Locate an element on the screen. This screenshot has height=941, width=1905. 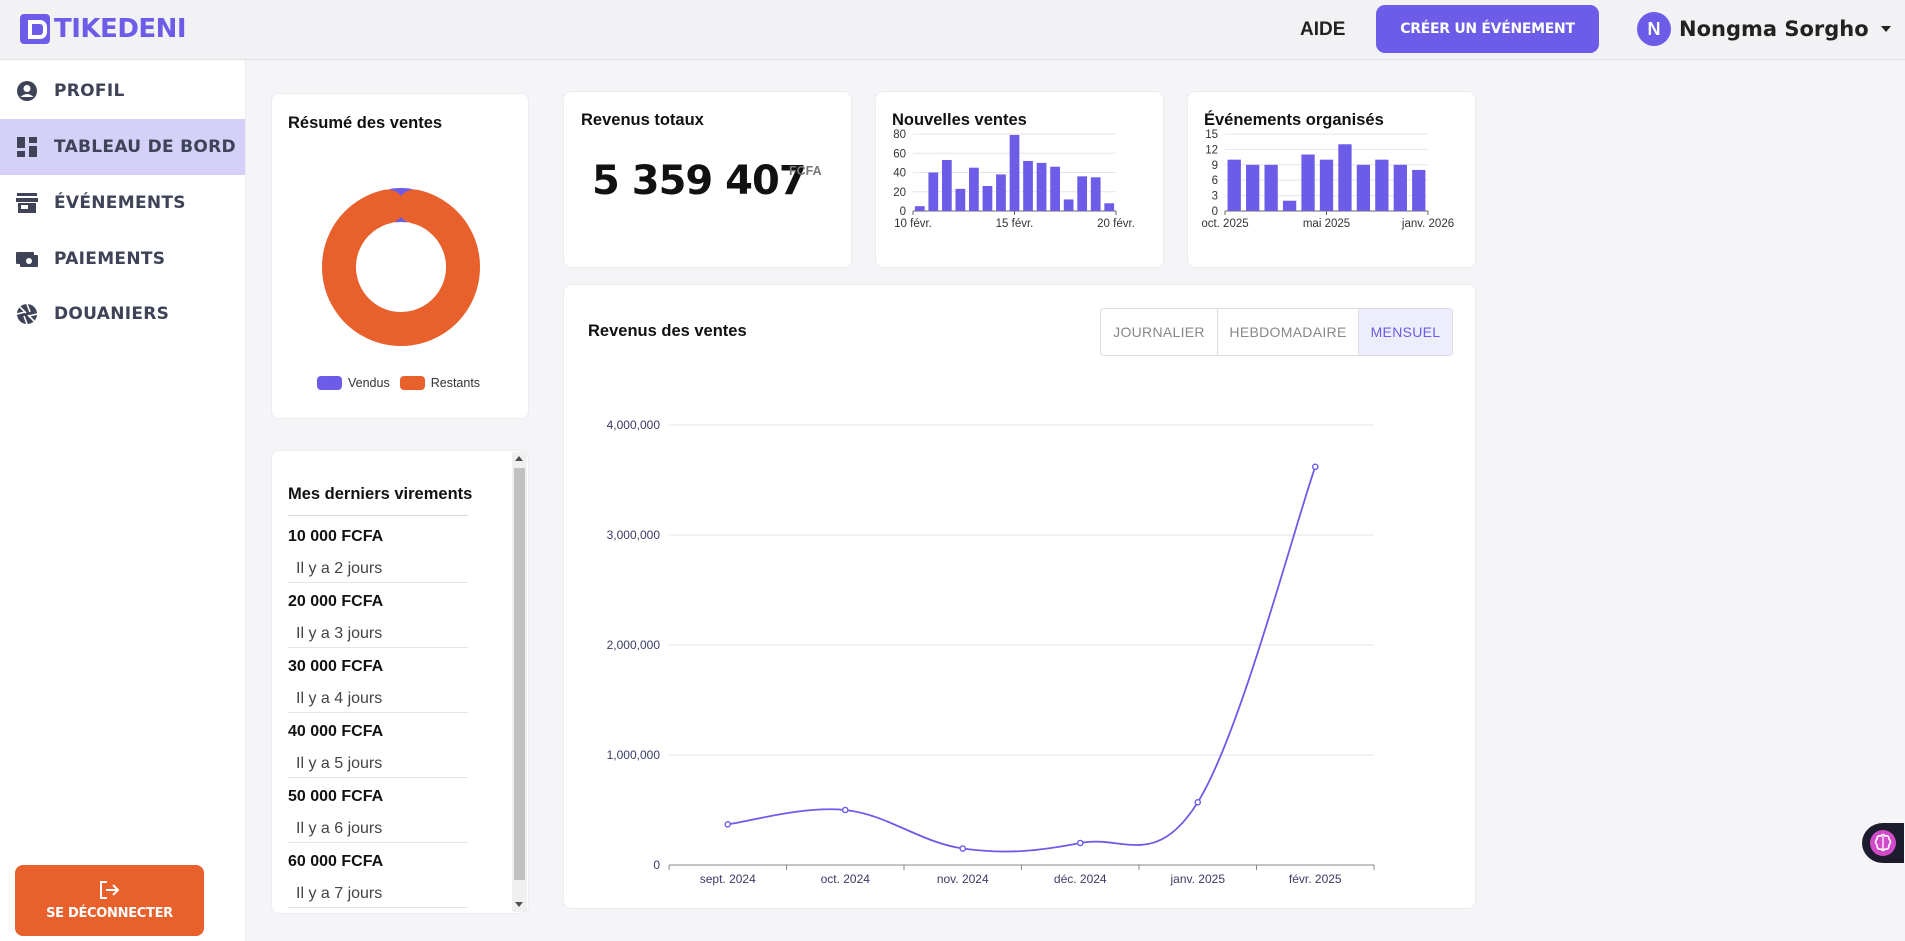
list-item: 20 000 FCFA Il y a 3 jours is located at coordinates (378, 615).